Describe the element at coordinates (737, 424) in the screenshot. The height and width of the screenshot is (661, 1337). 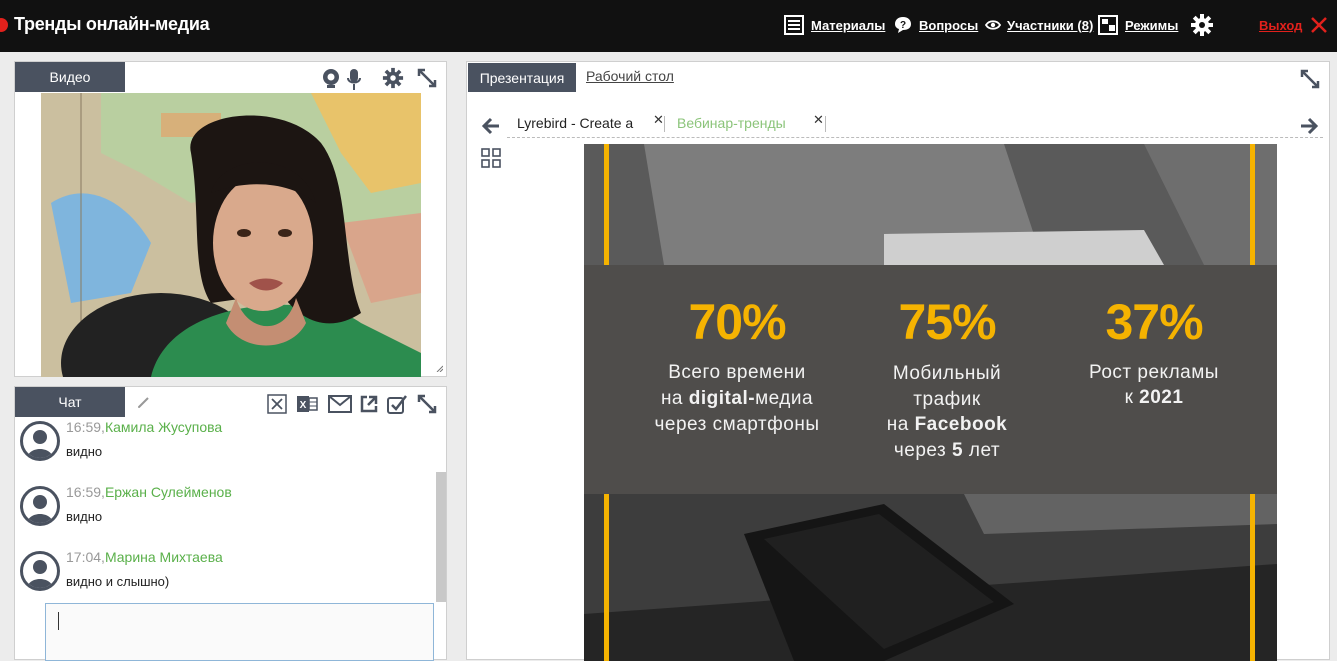
I see `stat-caption: через смартфоны` at that location.